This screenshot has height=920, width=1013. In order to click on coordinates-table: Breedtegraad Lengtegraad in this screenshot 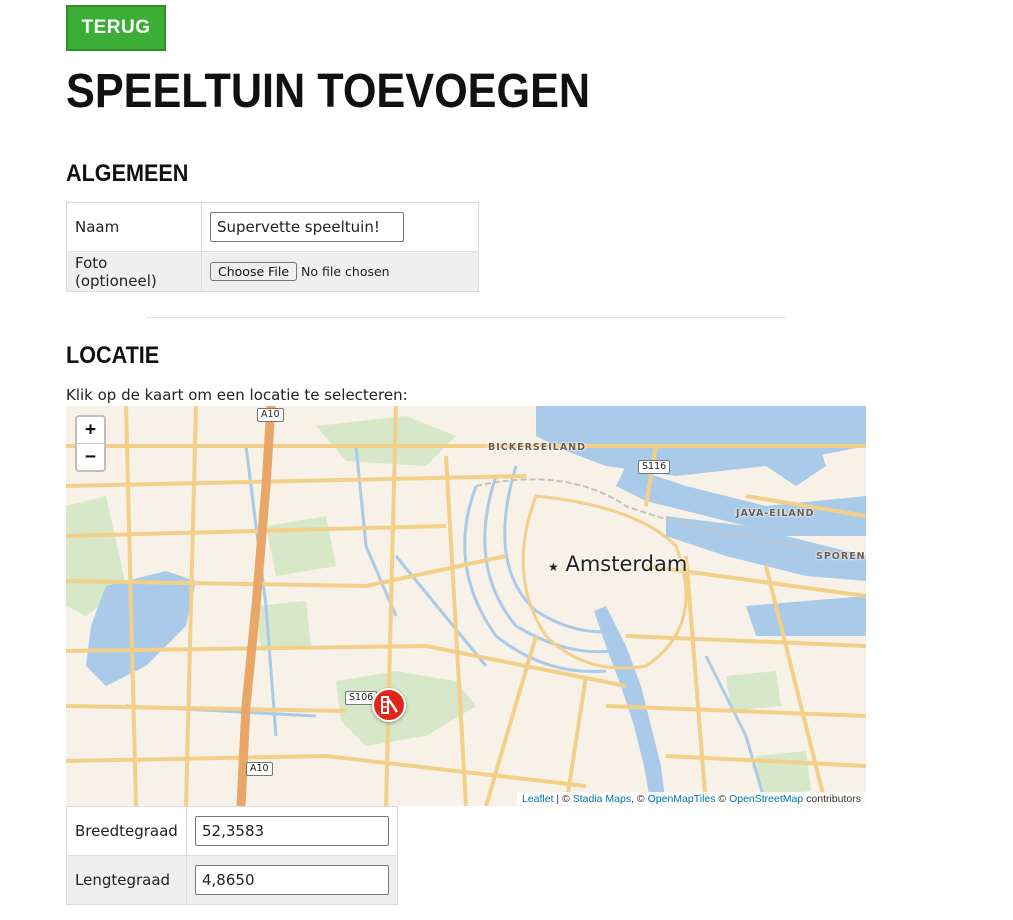, I will do `click(232, 855)`.